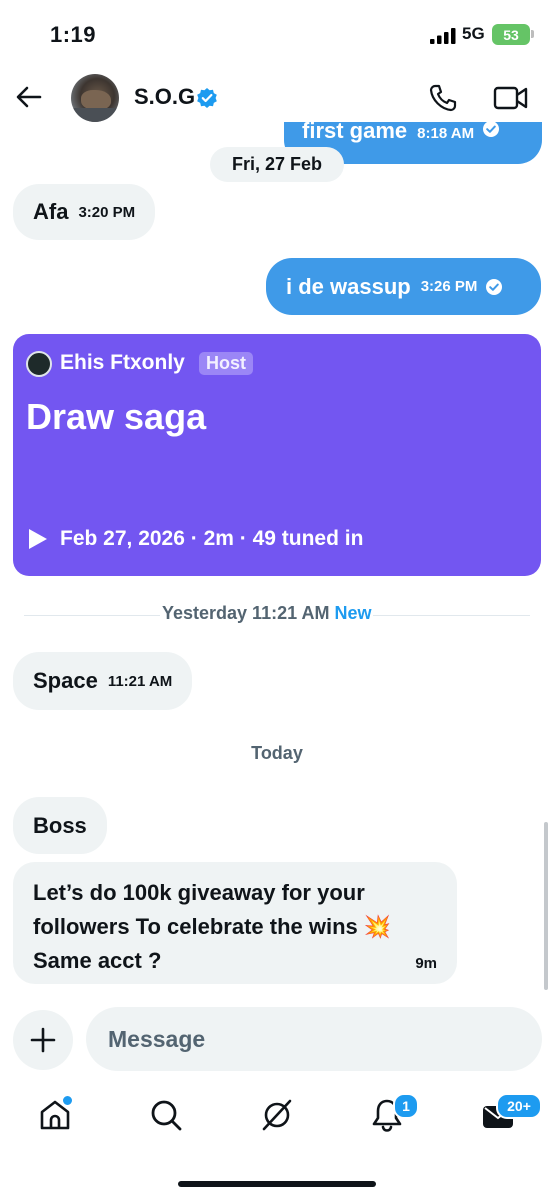  I want to click on message-bubble-incoming: Afa 3:20 PM, so click(84, 212).